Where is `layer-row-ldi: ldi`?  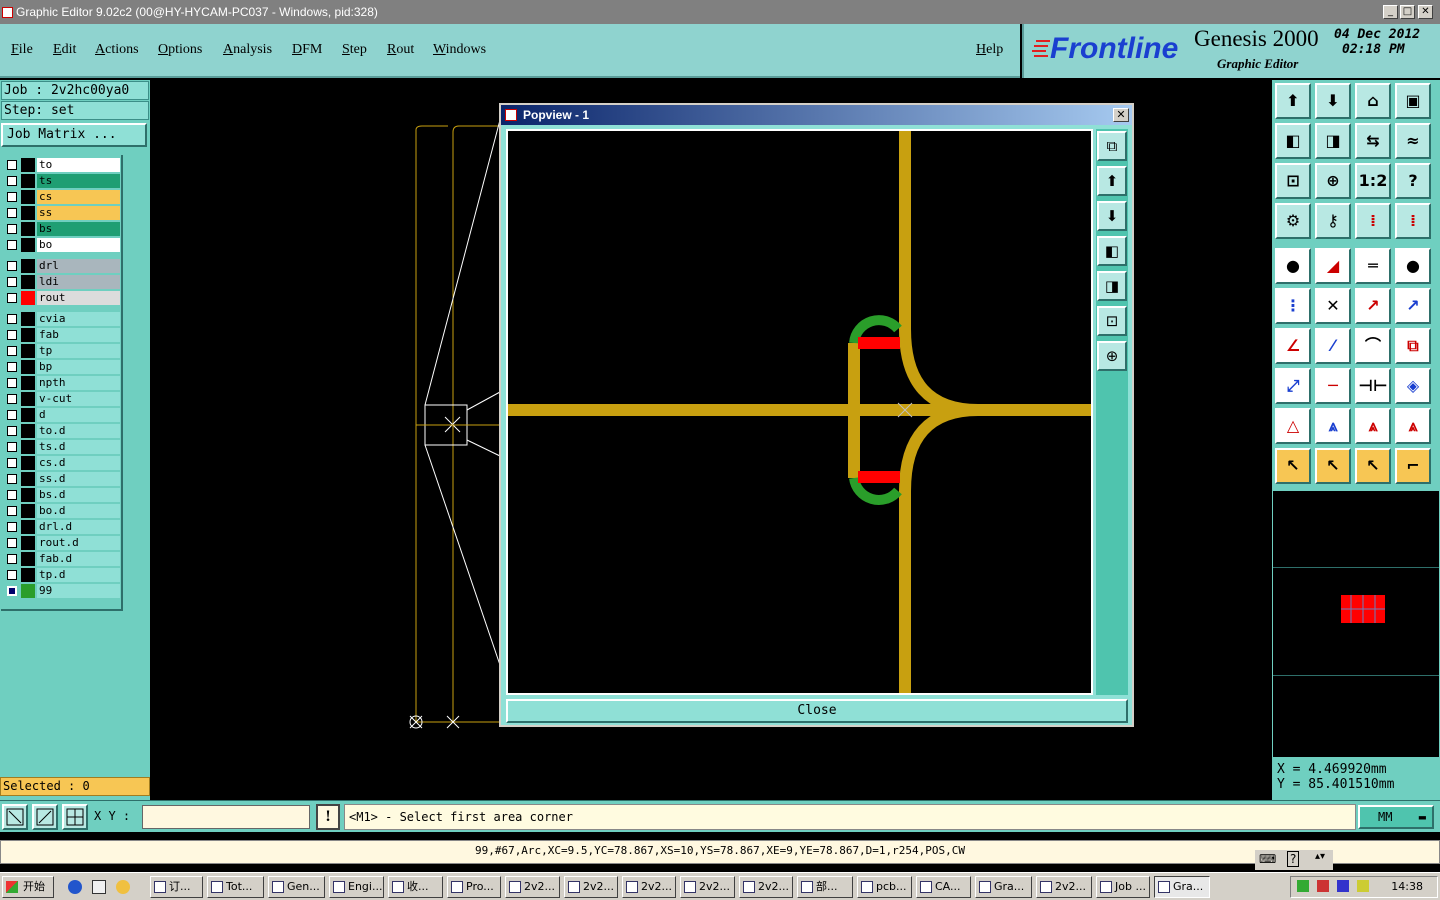
layer-row-ldi: ldi is located at coordinates (61, 282).